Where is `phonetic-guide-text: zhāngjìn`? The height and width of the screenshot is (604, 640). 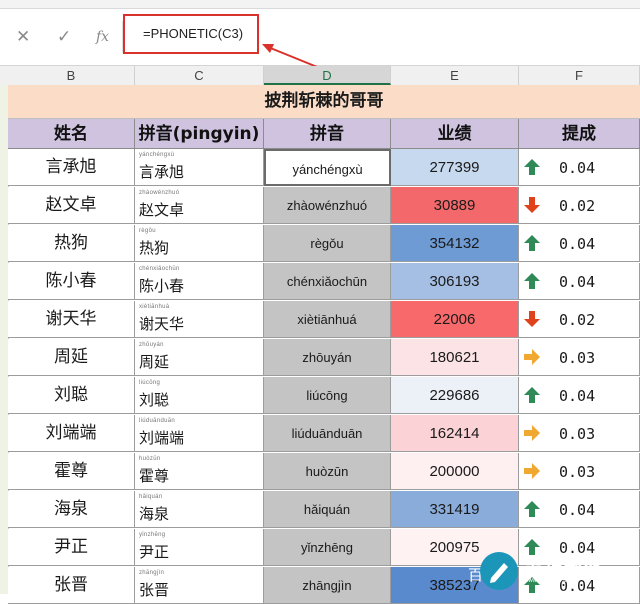
phonetic-guide-text: zhāngjìn is located at coordinates (152, 573).